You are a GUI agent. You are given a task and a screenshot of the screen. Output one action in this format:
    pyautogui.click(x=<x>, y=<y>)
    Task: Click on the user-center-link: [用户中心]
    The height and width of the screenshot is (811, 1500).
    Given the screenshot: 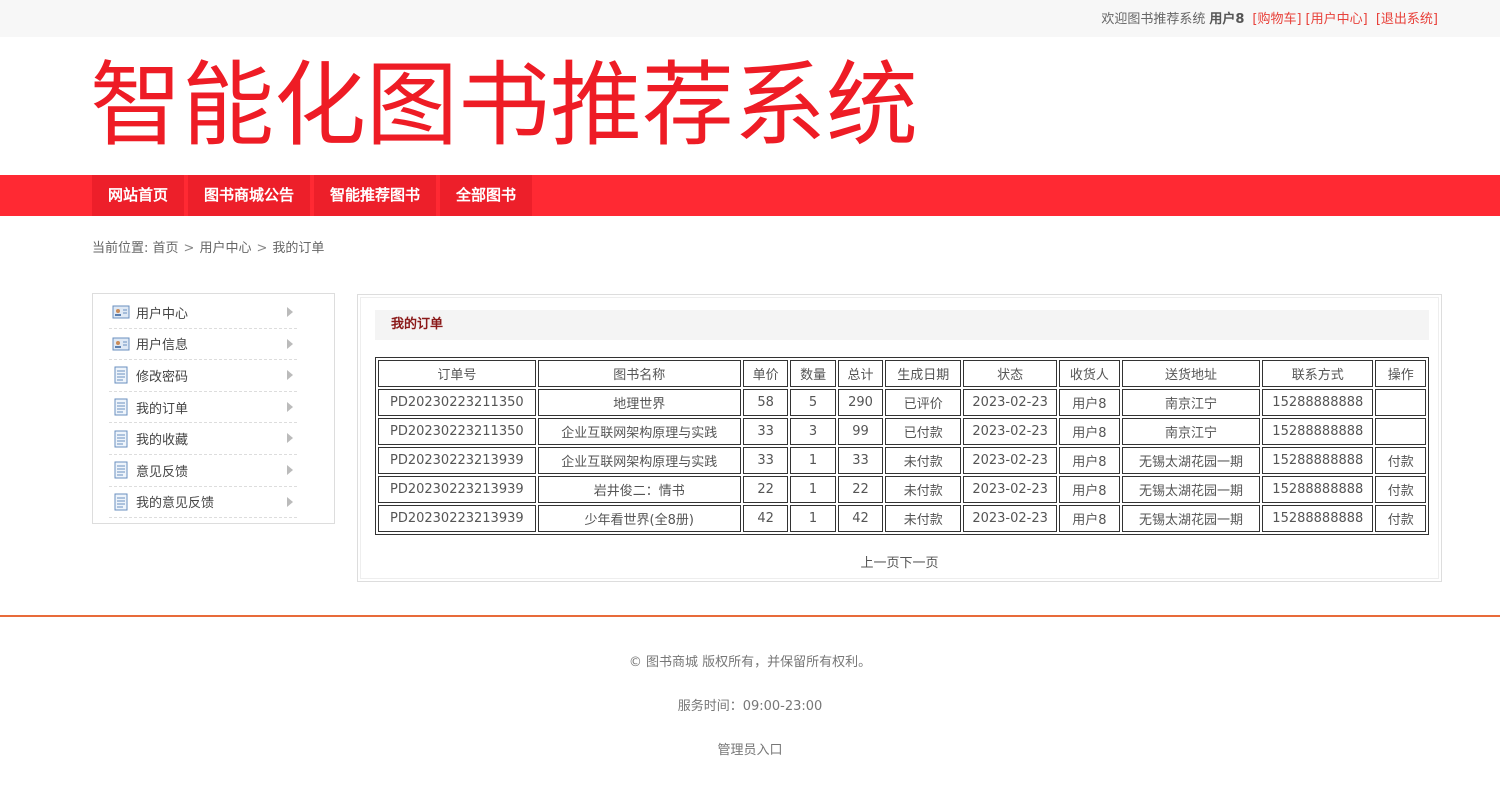 What is the action you would take?
    pyautogui.click(x=1337, y=19)
    